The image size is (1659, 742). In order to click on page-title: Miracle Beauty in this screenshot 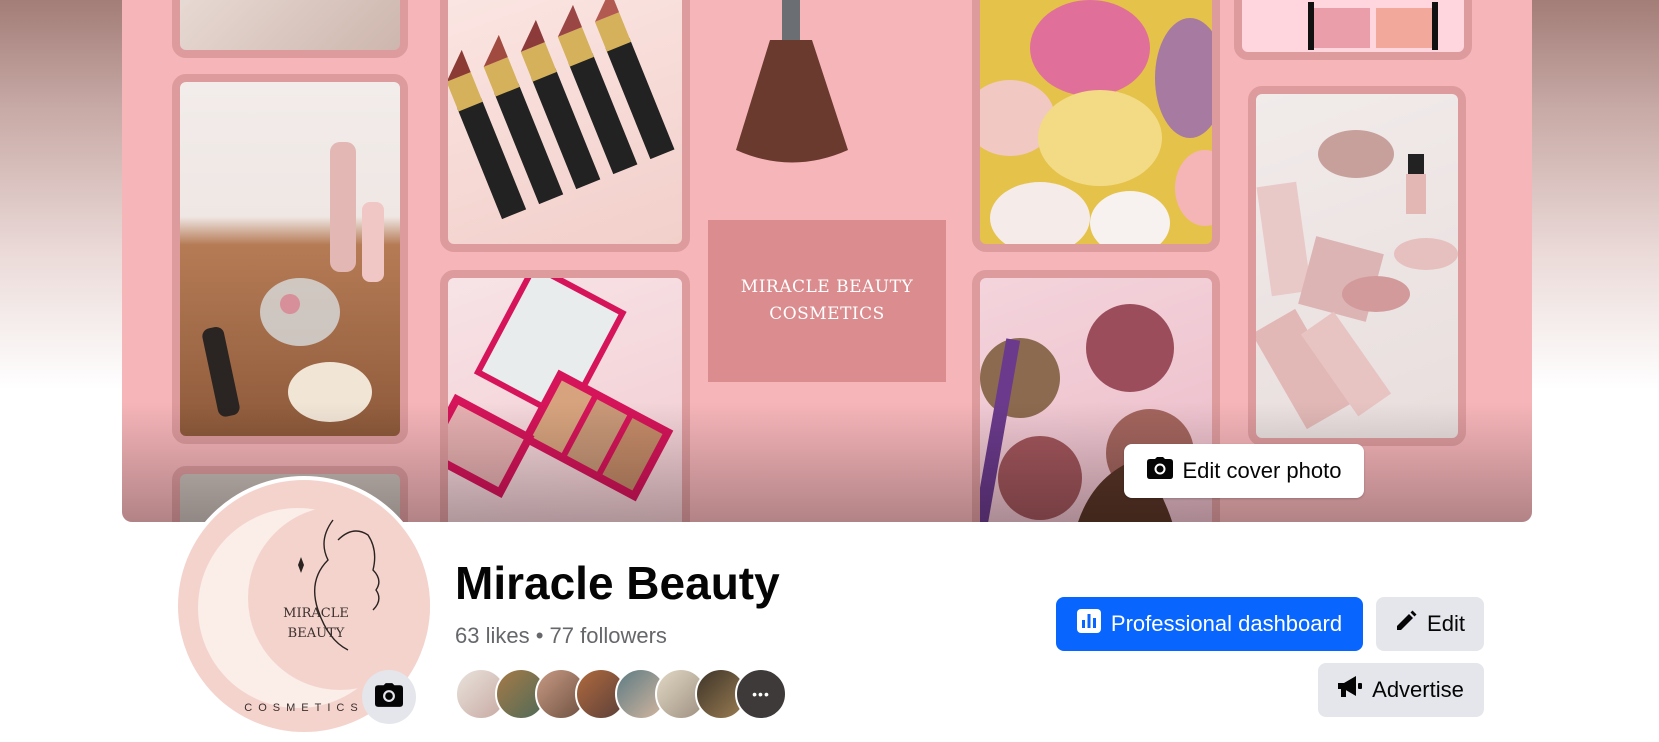, I will do `click(617, 583)`.